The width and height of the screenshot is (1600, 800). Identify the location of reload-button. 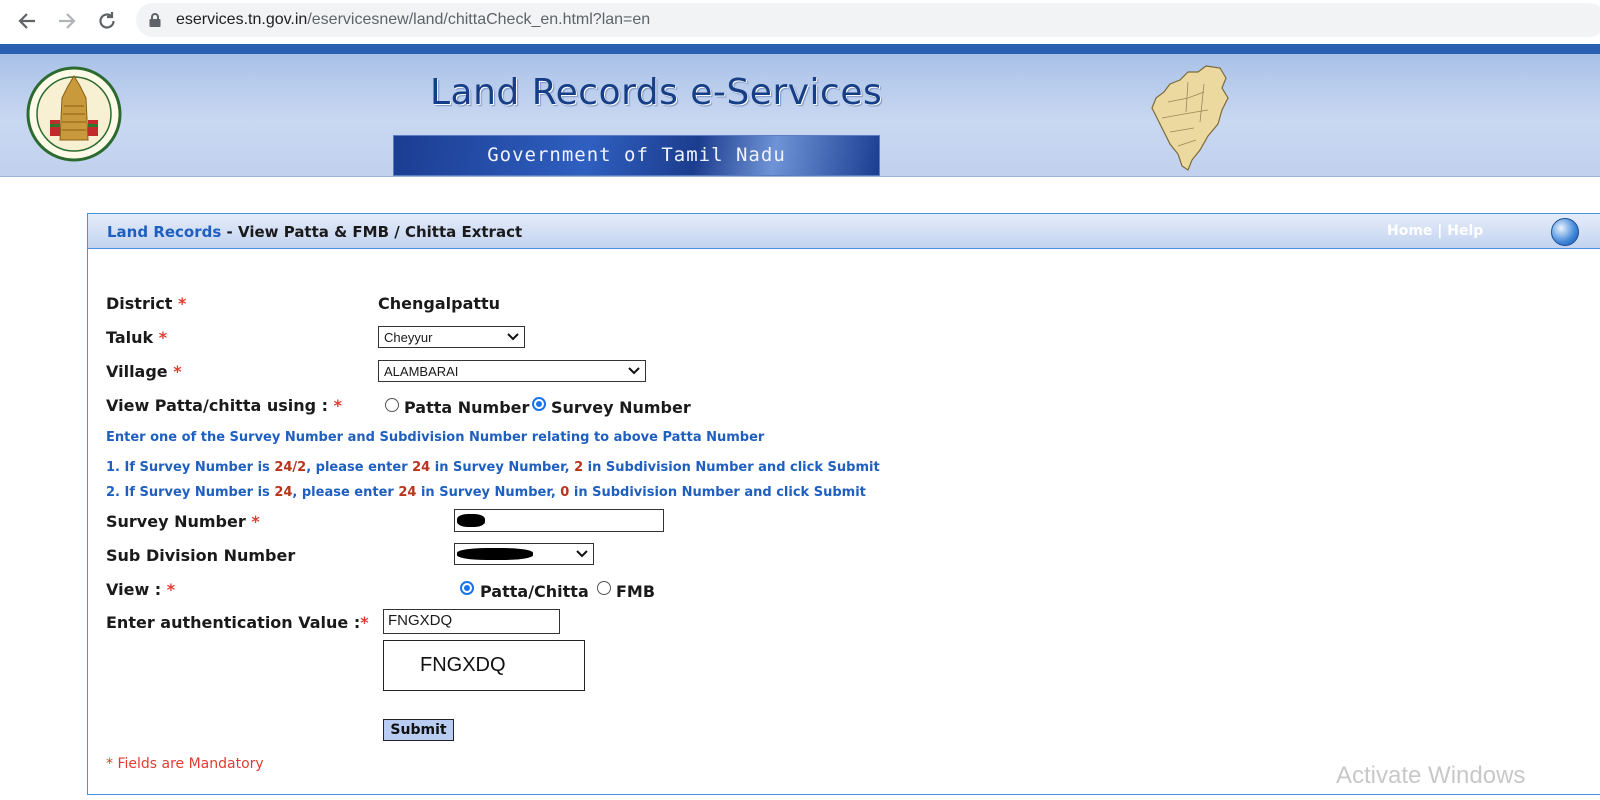
(107, 21).